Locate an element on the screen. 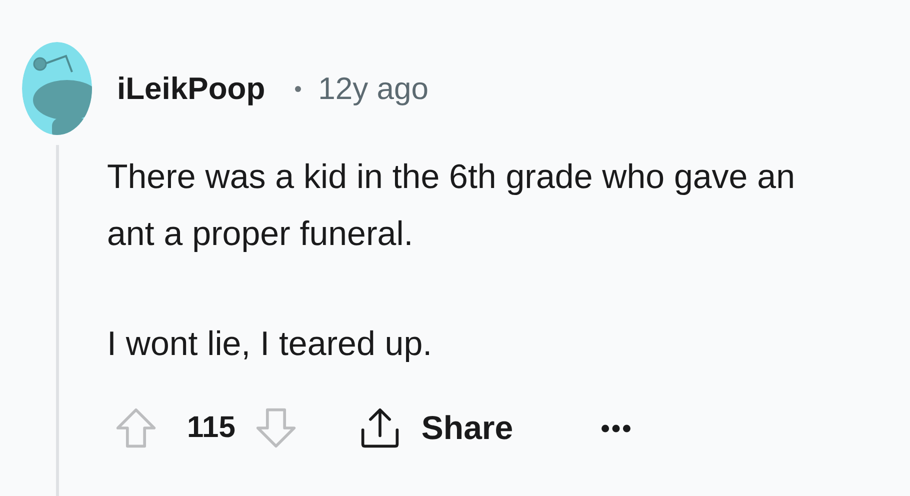 The image size is (910, 496). downvote-icon is located at coordinates (276, 428).